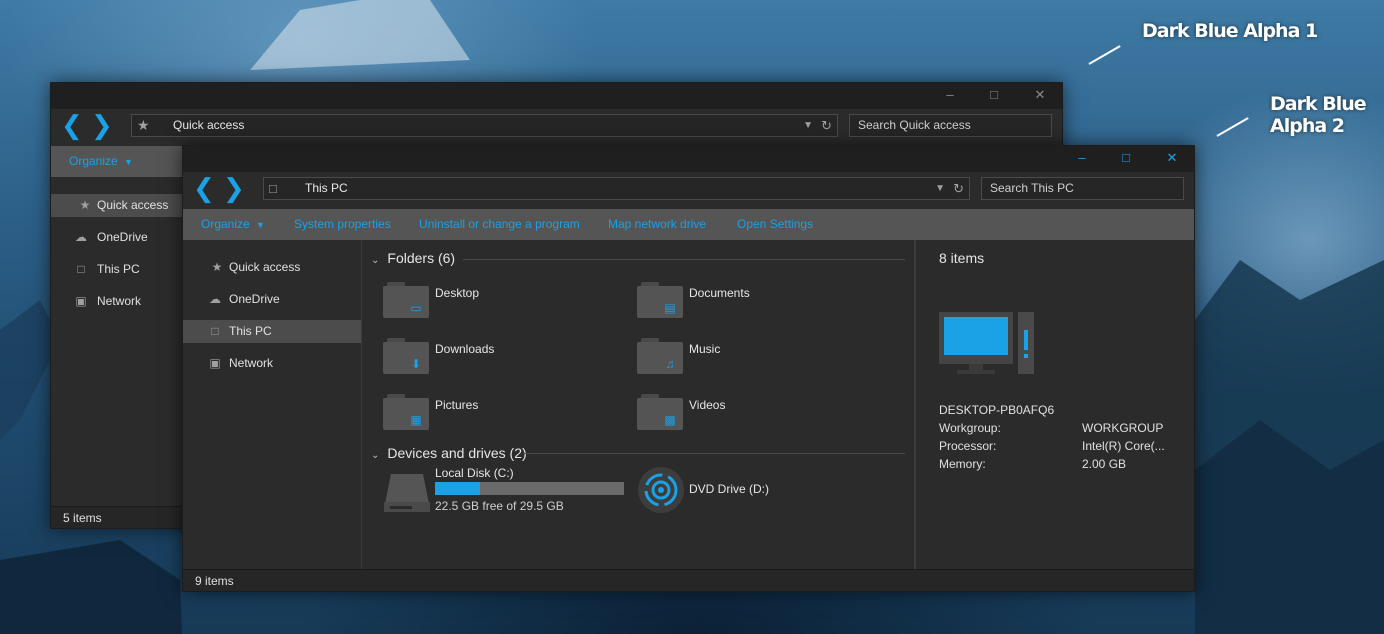 Image resolution: width=1384 pixels, height=634 pixels. I want to click on drive-name: DVD Drive (D:), so click(729, 489).